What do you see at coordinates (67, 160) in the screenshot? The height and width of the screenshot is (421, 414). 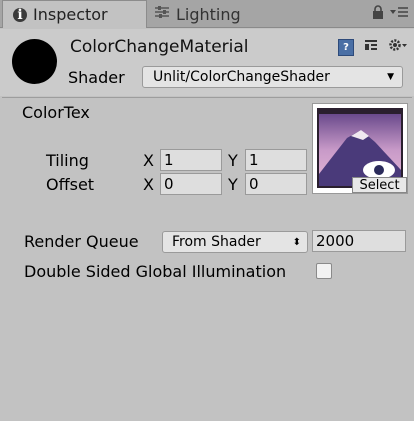 I see `tiling-label: Tiling` at bounding box center [67, 160].